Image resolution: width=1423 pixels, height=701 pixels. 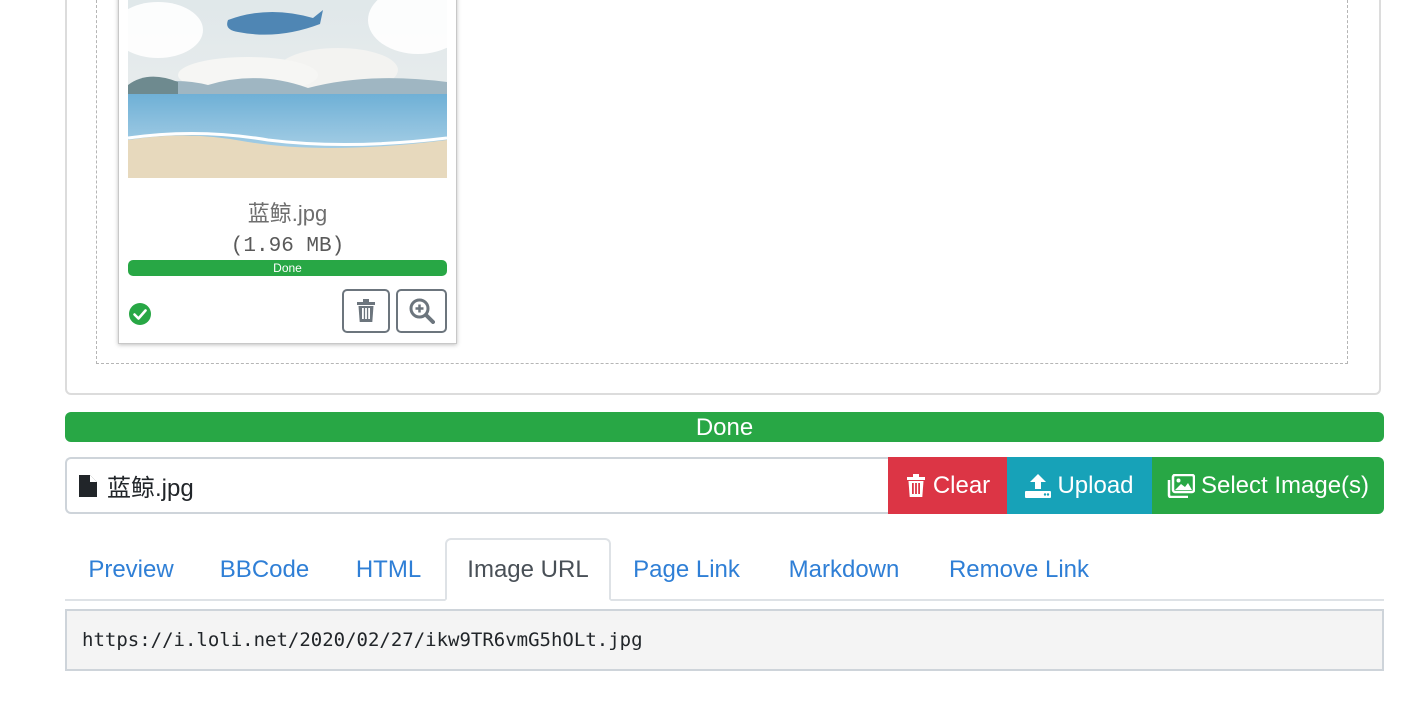 I want to click on preview-image, so click(x=287, y=89).